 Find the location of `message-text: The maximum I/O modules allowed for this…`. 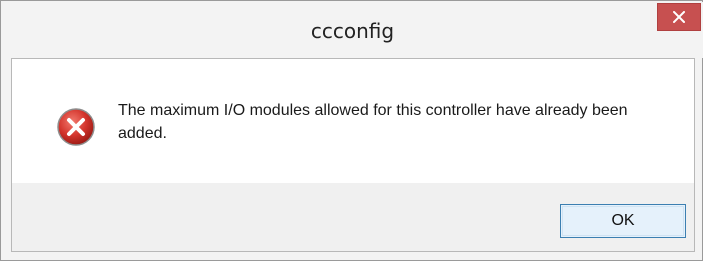

message-text: The maximum I/O modules allowed for this… is located at coordinates (373, 122).